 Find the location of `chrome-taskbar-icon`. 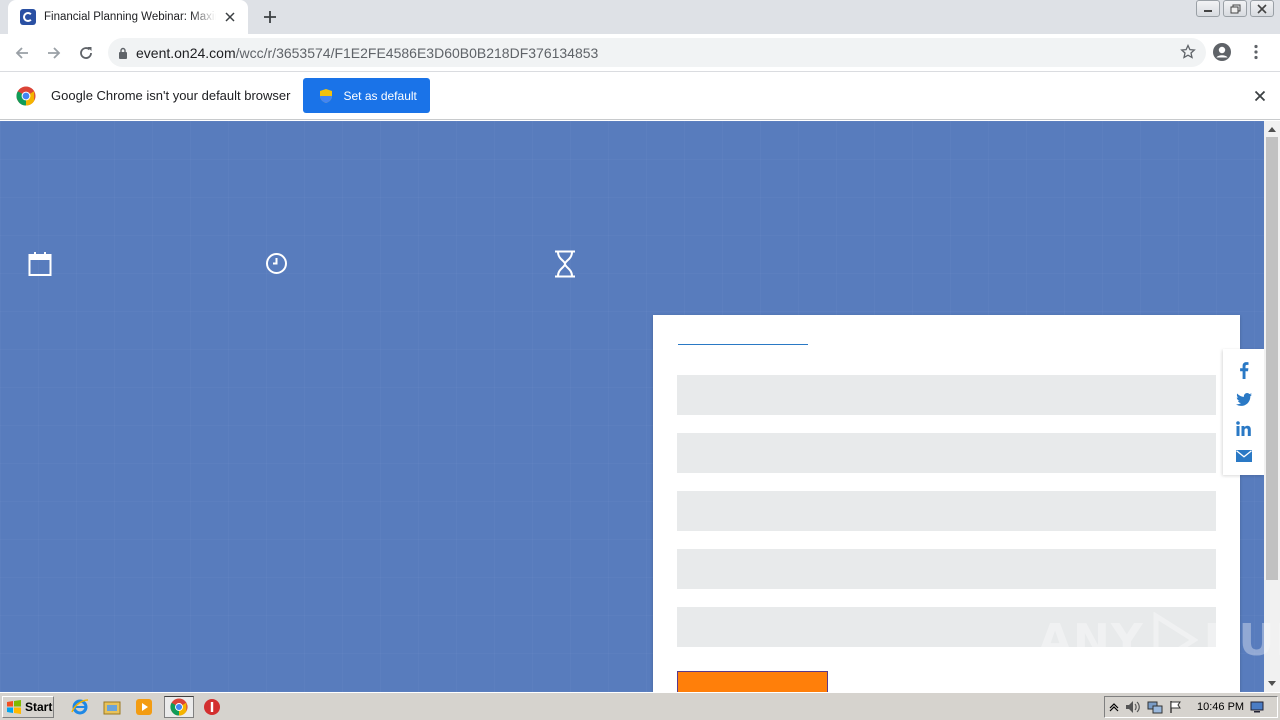

chrome-taskbar-icon is located at coordinates (179, 706).